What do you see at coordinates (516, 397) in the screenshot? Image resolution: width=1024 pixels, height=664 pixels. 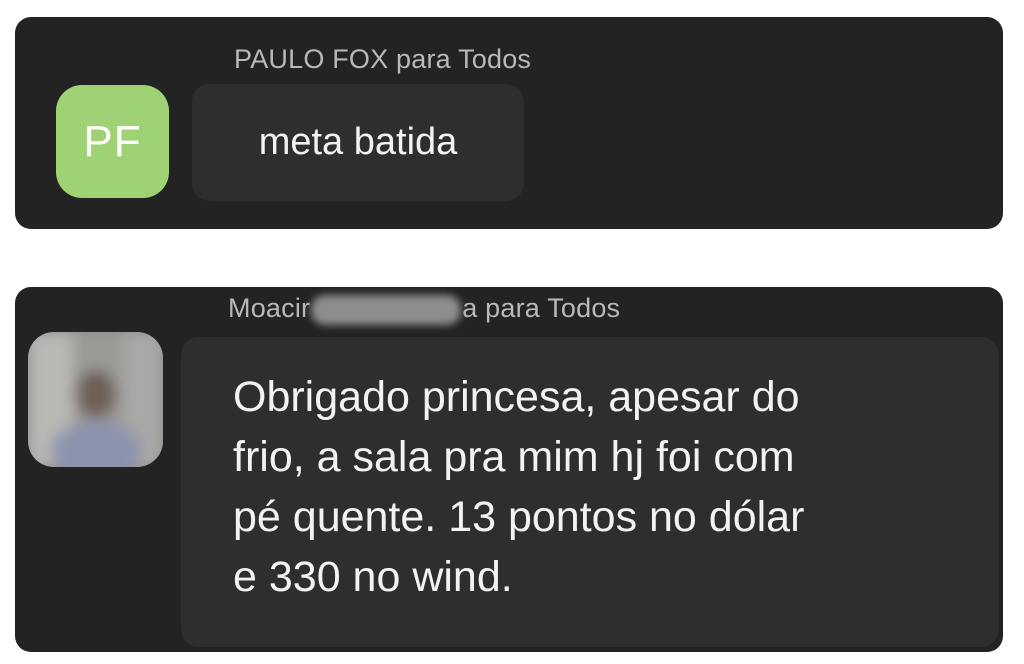 I see `message-text-line: Obrigado princesa, apesar do` at bounding box center [516, 397].